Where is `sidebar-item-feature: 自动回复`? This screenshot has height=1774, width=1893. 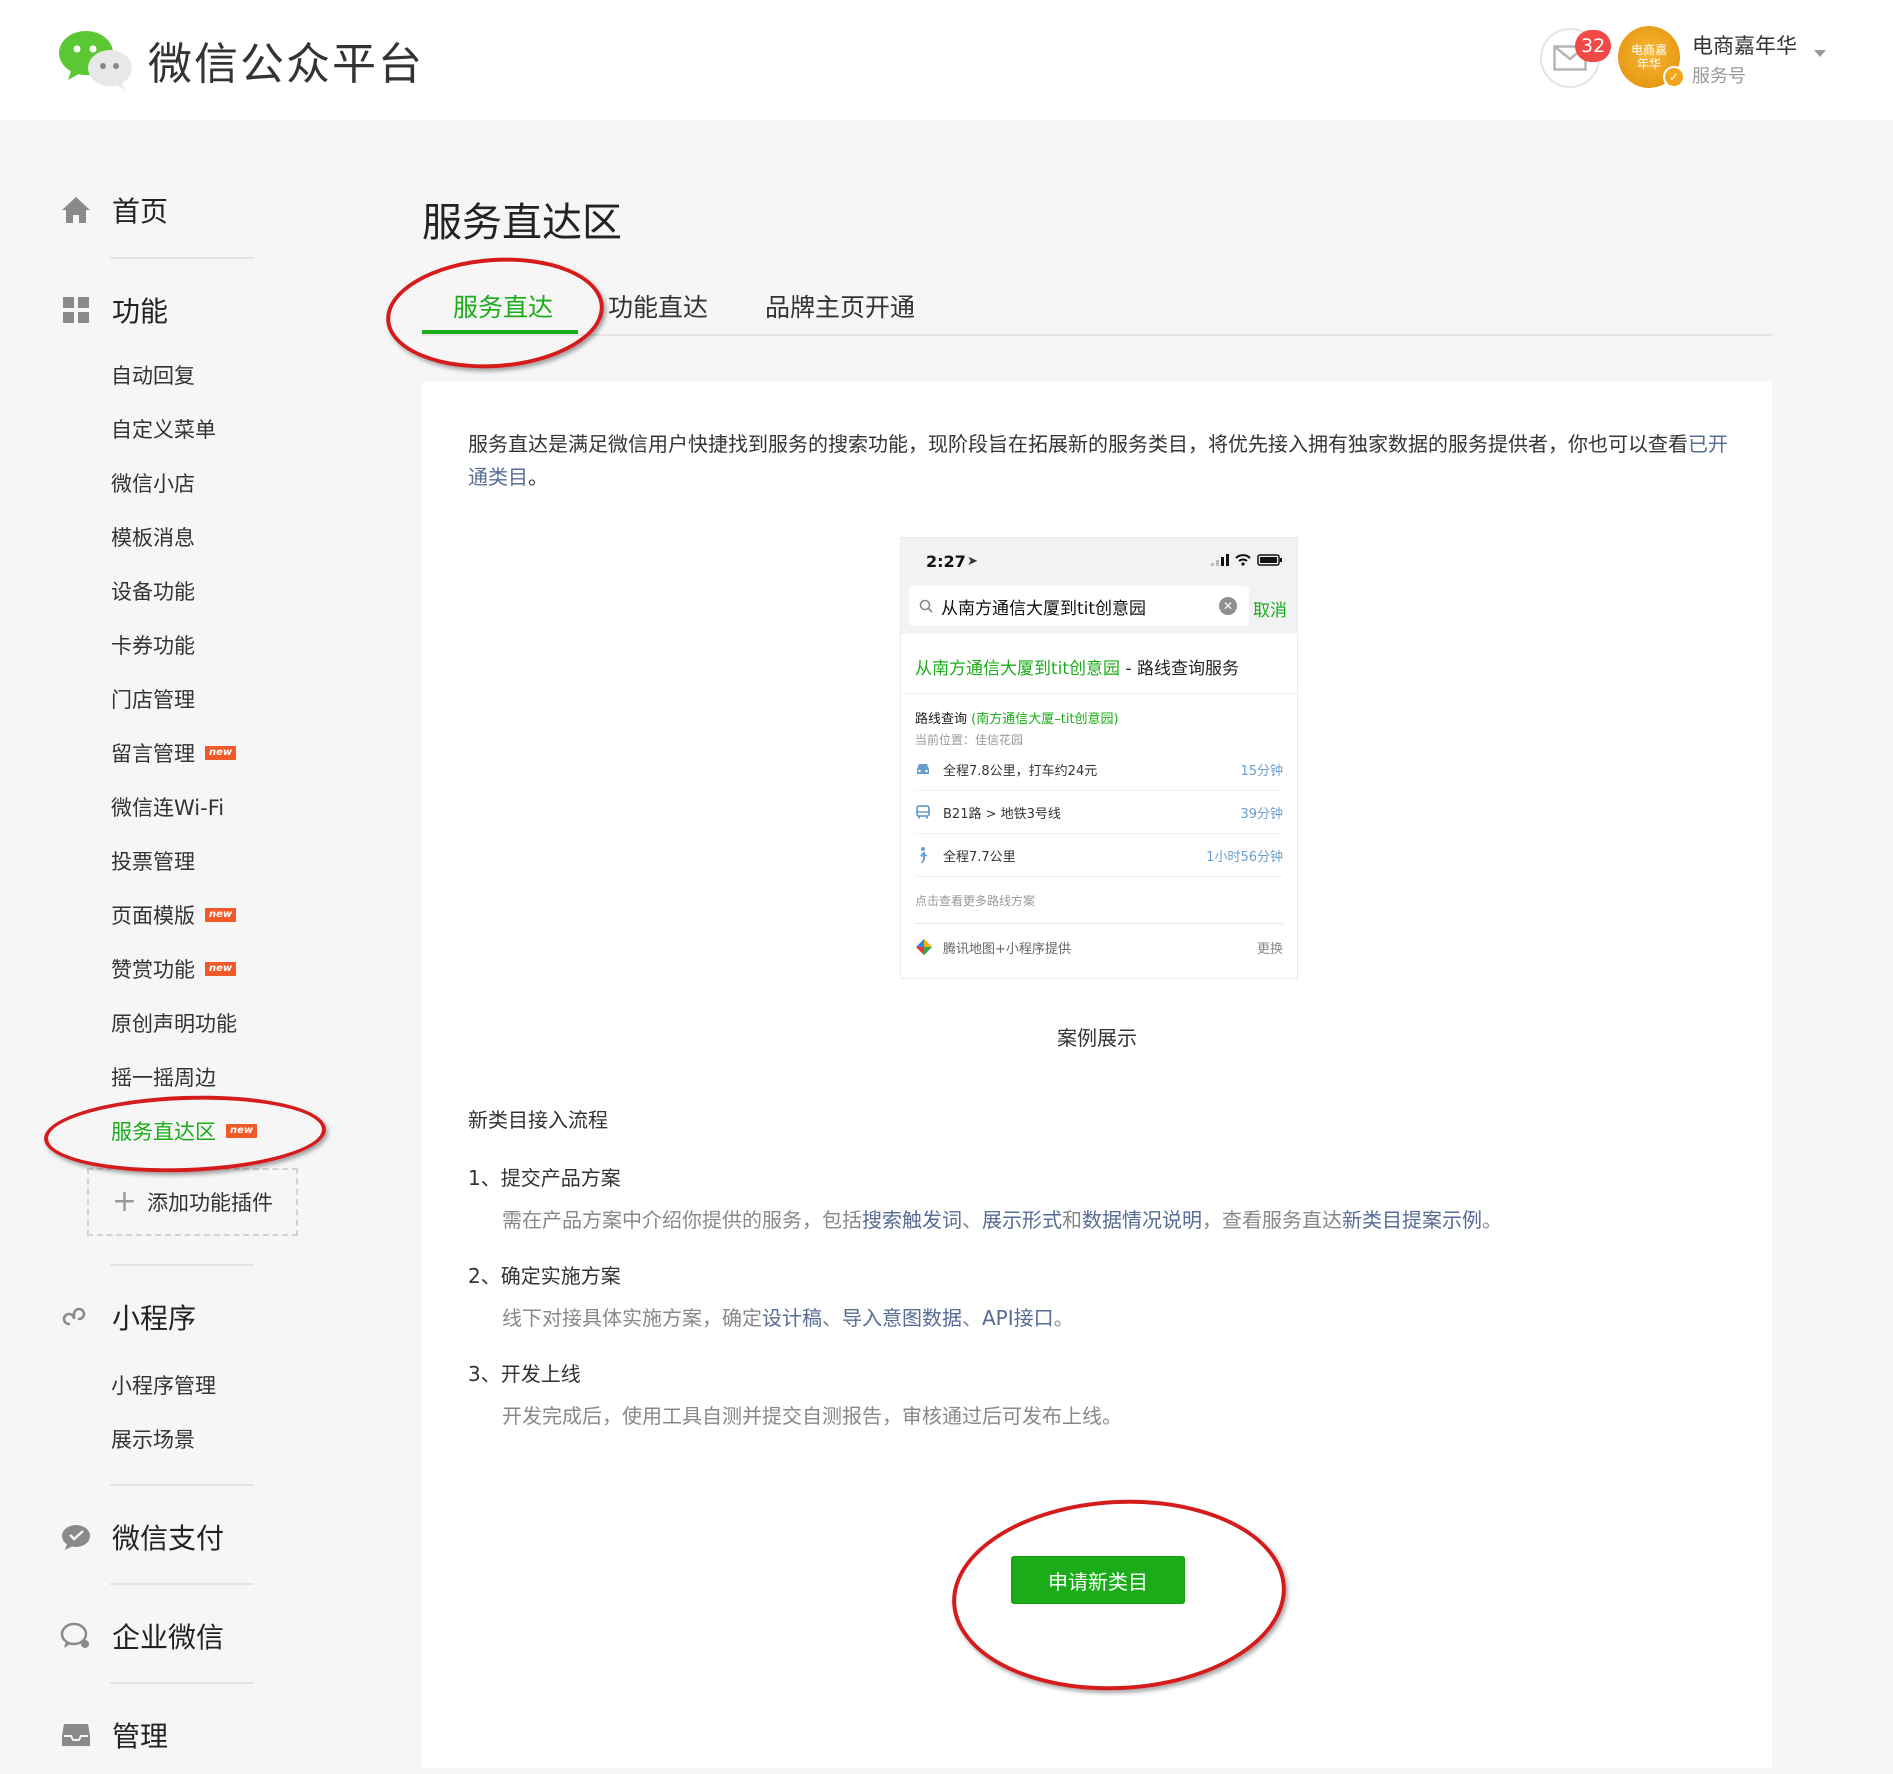 sidebar-item-feature: 自动回复 is located at coordinates (153, 375).